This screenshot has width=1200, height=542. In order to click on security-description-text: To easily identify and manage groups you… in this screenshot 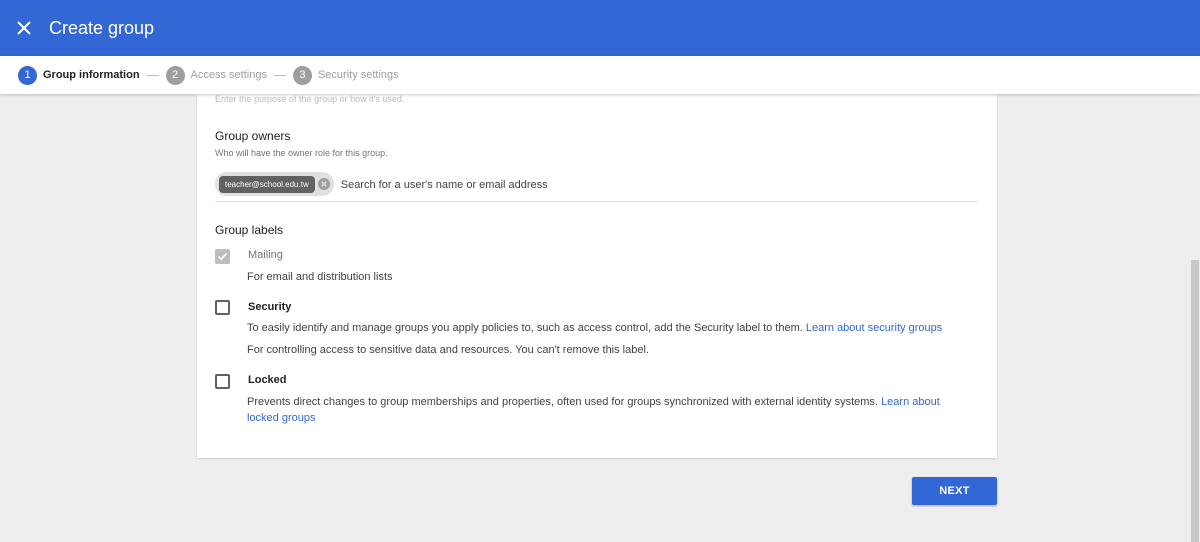, I will do `click(525, 328)`.